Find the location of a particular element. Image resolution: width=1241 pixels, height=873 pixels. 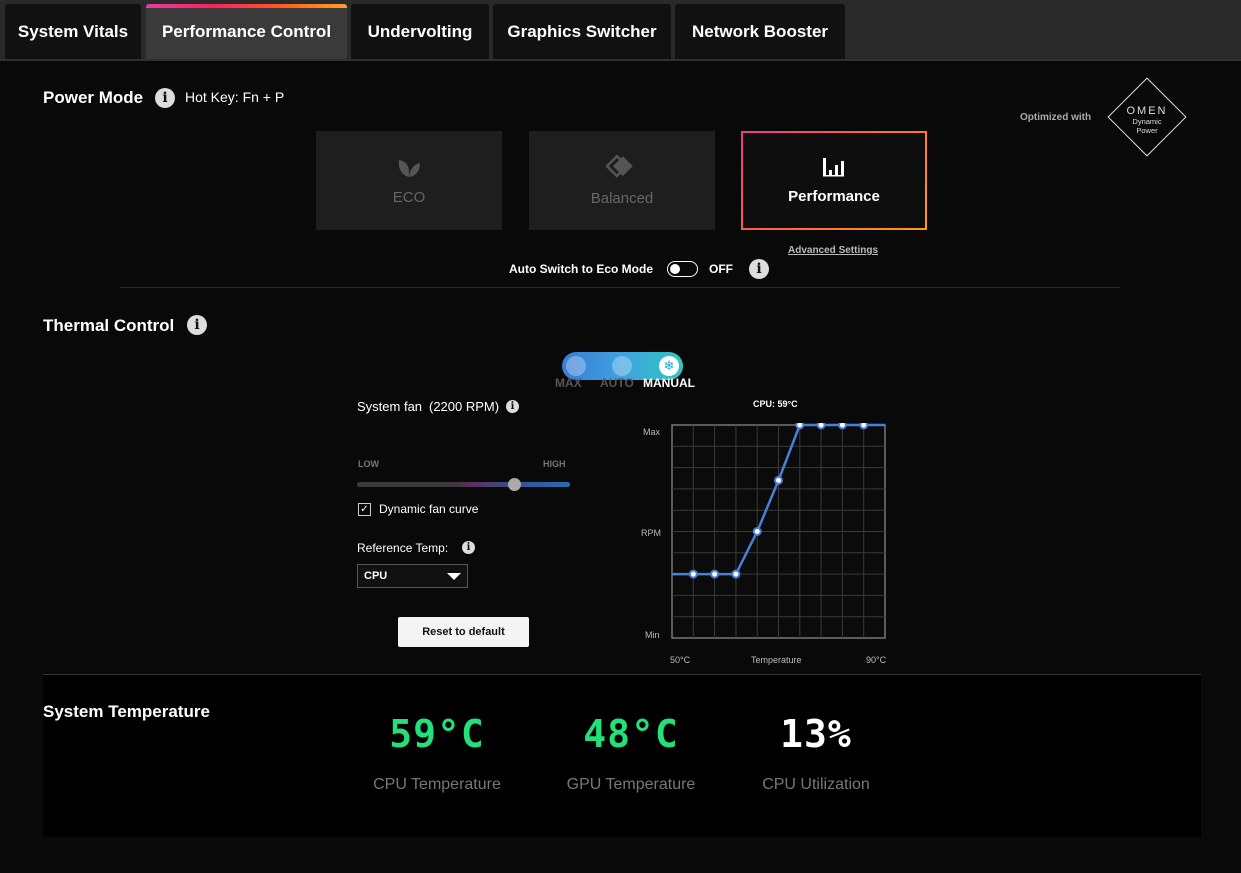

chart-xlabel: Temperature is located at coordinates (776, 660).